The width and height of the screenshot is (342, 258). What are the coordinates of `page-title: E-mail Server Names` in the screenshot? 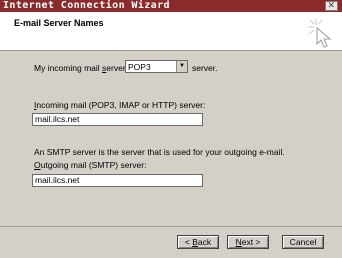 It's located at (59, 23).